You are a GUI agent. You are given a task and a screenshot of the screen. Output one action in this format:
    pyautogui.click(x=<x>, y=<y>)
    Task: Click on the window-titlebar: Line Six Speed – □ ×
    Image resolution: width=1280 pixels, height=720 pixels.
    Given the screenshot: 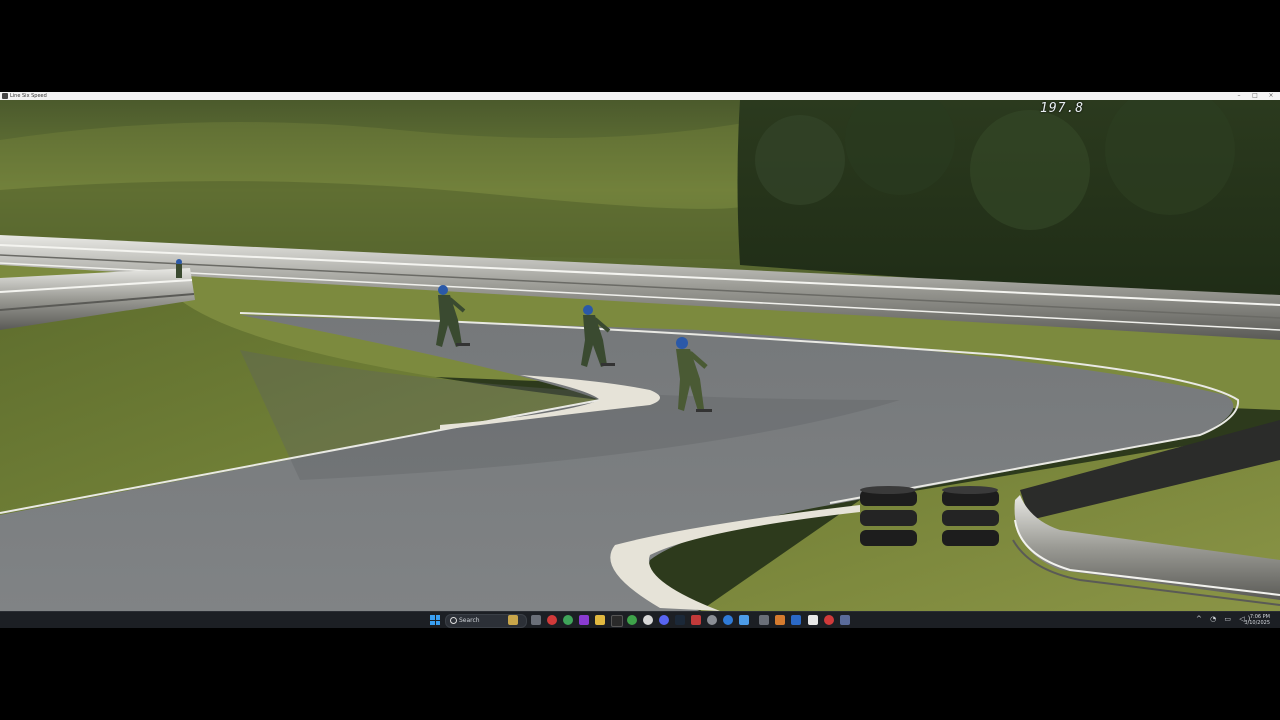 What is the action you would take?
    pyautogui.click(x=640, y=96)
    